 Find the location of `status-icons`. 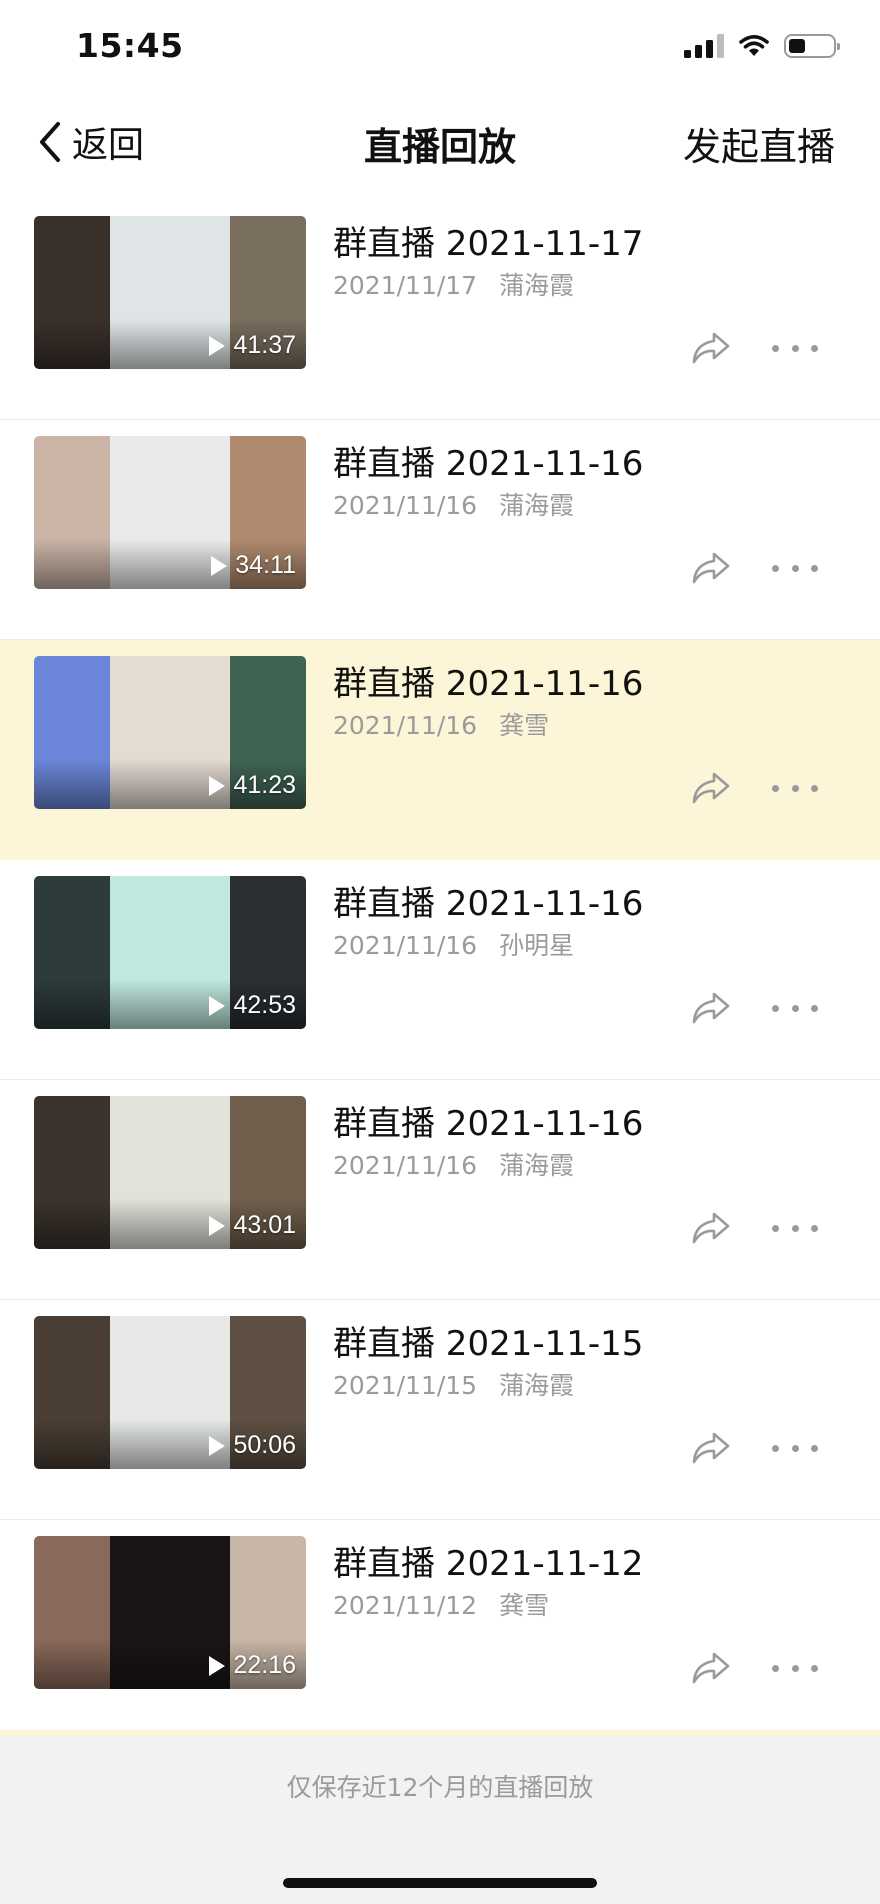

status-icons is located at coordinates (762, 46).